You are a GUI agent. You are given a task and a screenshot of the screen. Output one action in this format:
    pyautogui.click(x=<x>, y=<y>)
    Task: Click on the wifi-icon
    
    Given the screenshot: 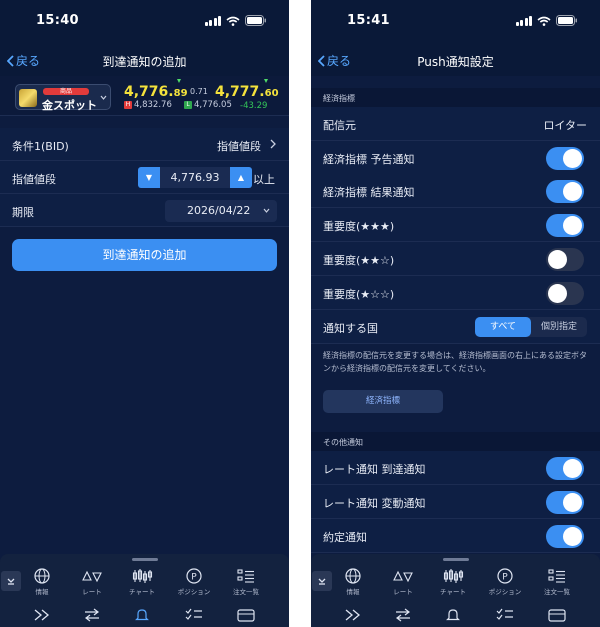 What is the action you would take?
    pyautogui.click(x=544, y=21)
    